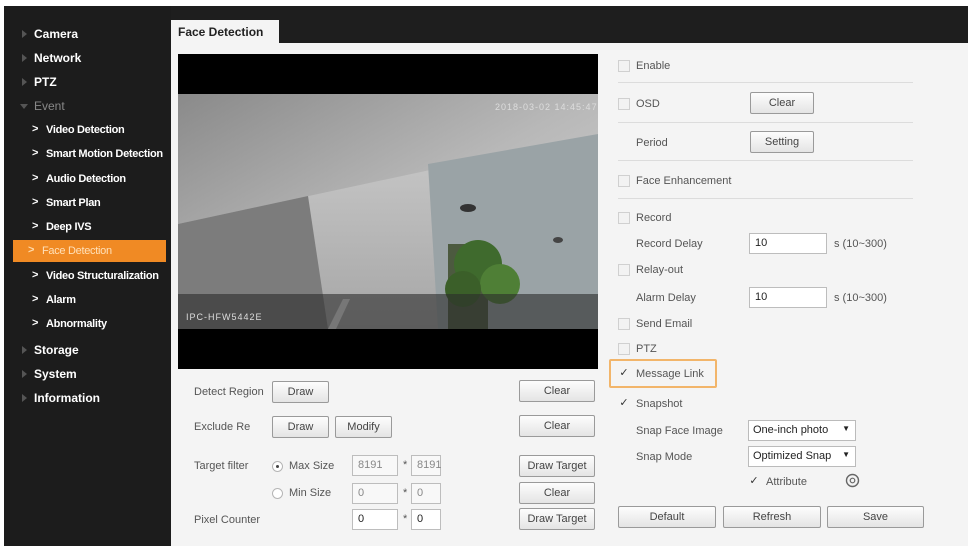 Image resolution: width=973 pixels, height=551 pixels. Describe the element at coordinates (624, 66) in the screenshot. I see `enable-checkbox` at that location.